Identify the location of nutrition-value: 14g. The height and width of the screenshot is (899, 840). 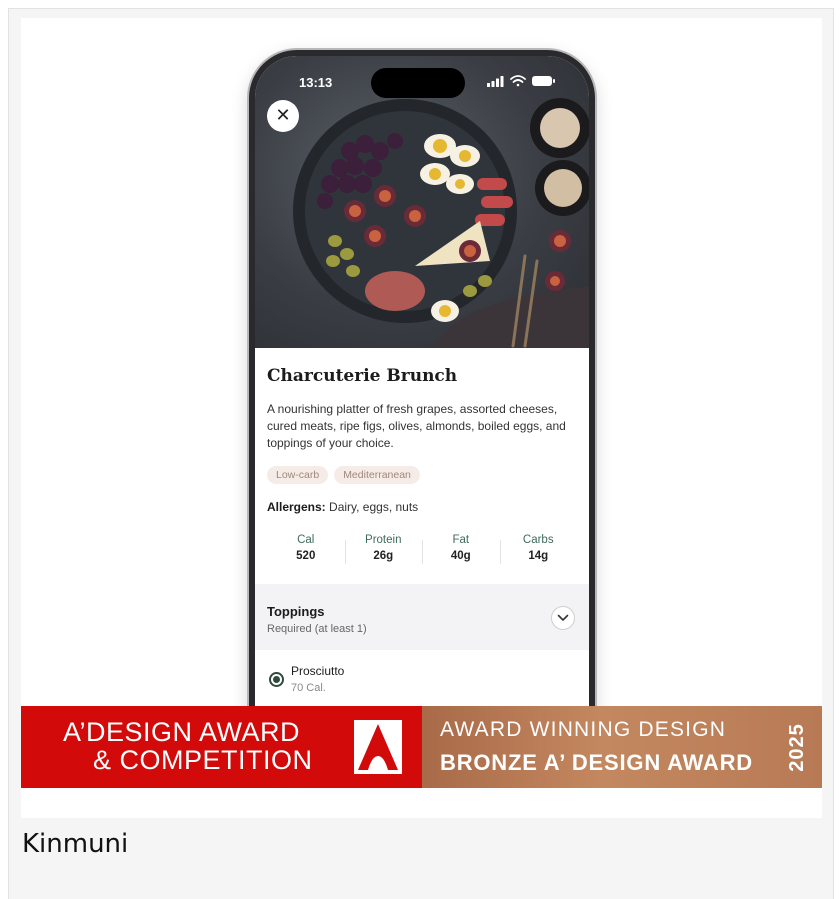
(538, 556).